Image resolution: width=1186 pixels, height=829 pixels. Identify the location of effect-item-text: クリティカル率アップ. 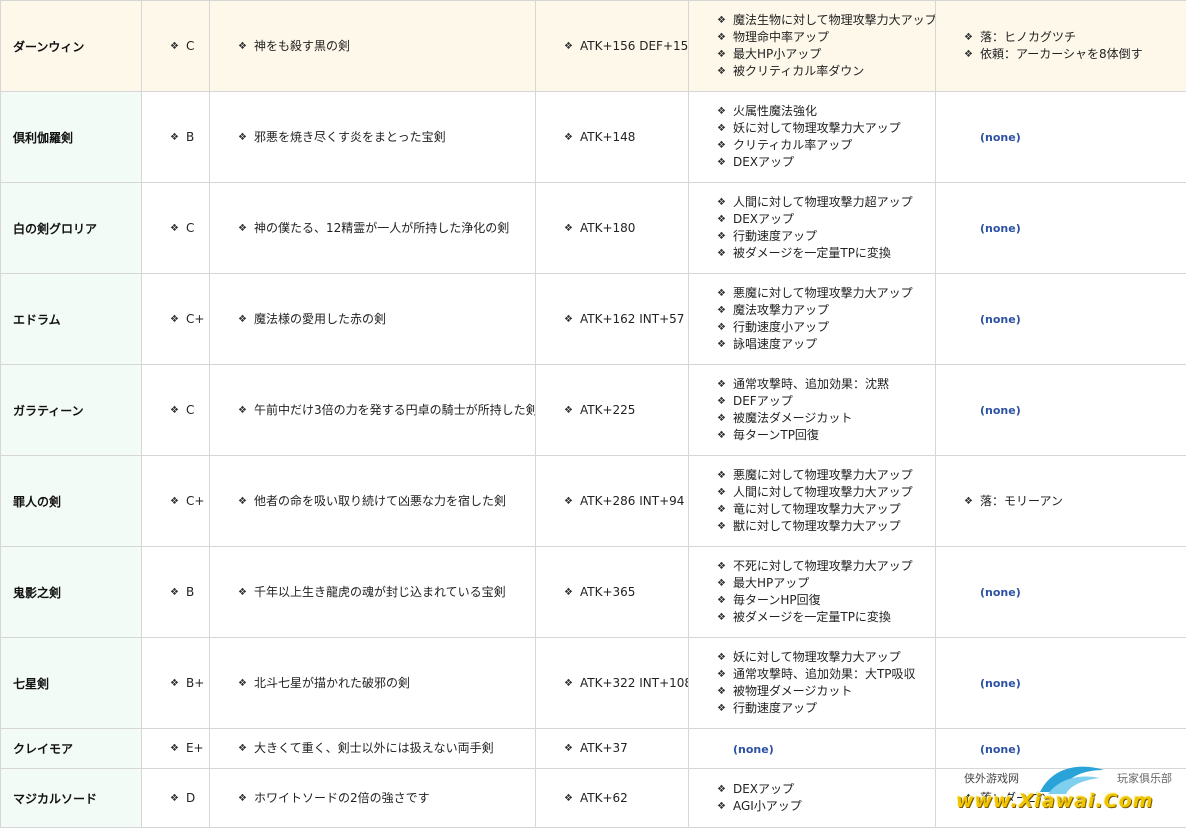
(792, 145).